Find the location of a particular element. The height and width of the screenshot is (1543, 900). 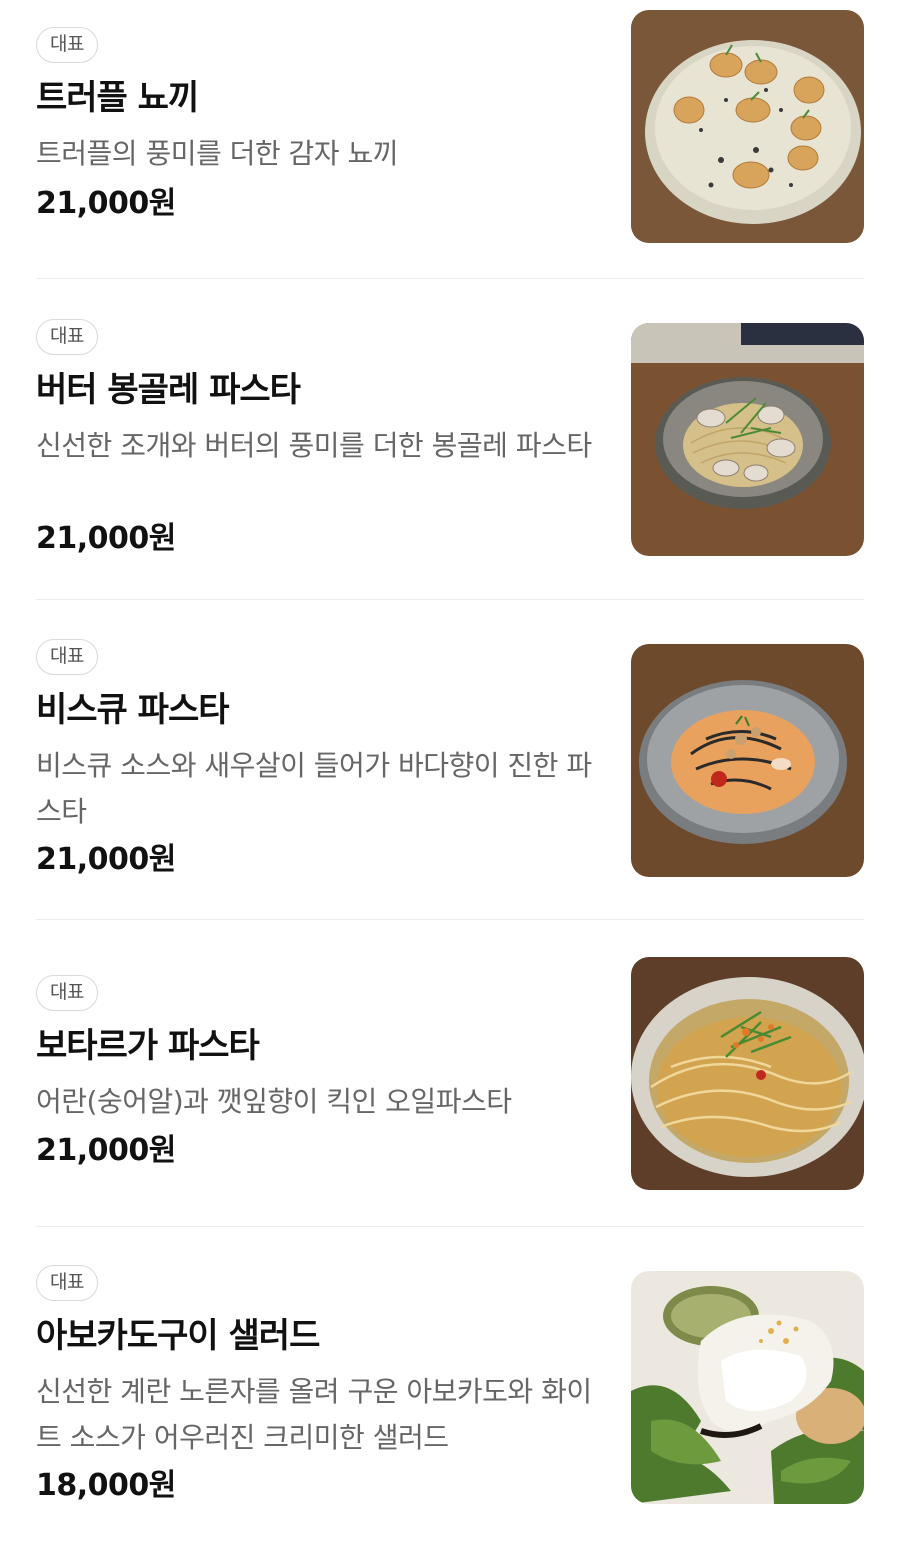

menu-item-description: 어란(숭어알)과 깻잎향이 킥인 오일파스타 is located at coordinates (274, 1101).